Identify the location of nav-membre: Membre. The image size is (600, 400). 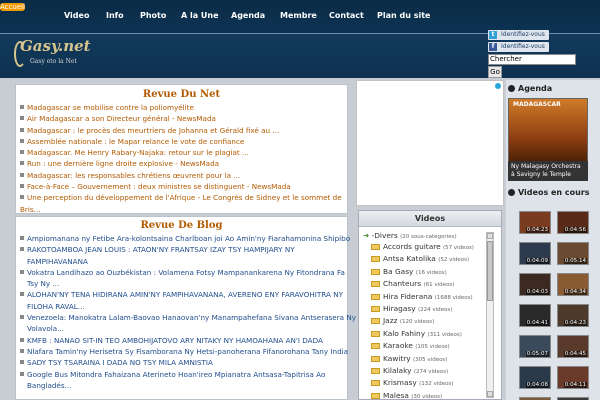
(298, 15).